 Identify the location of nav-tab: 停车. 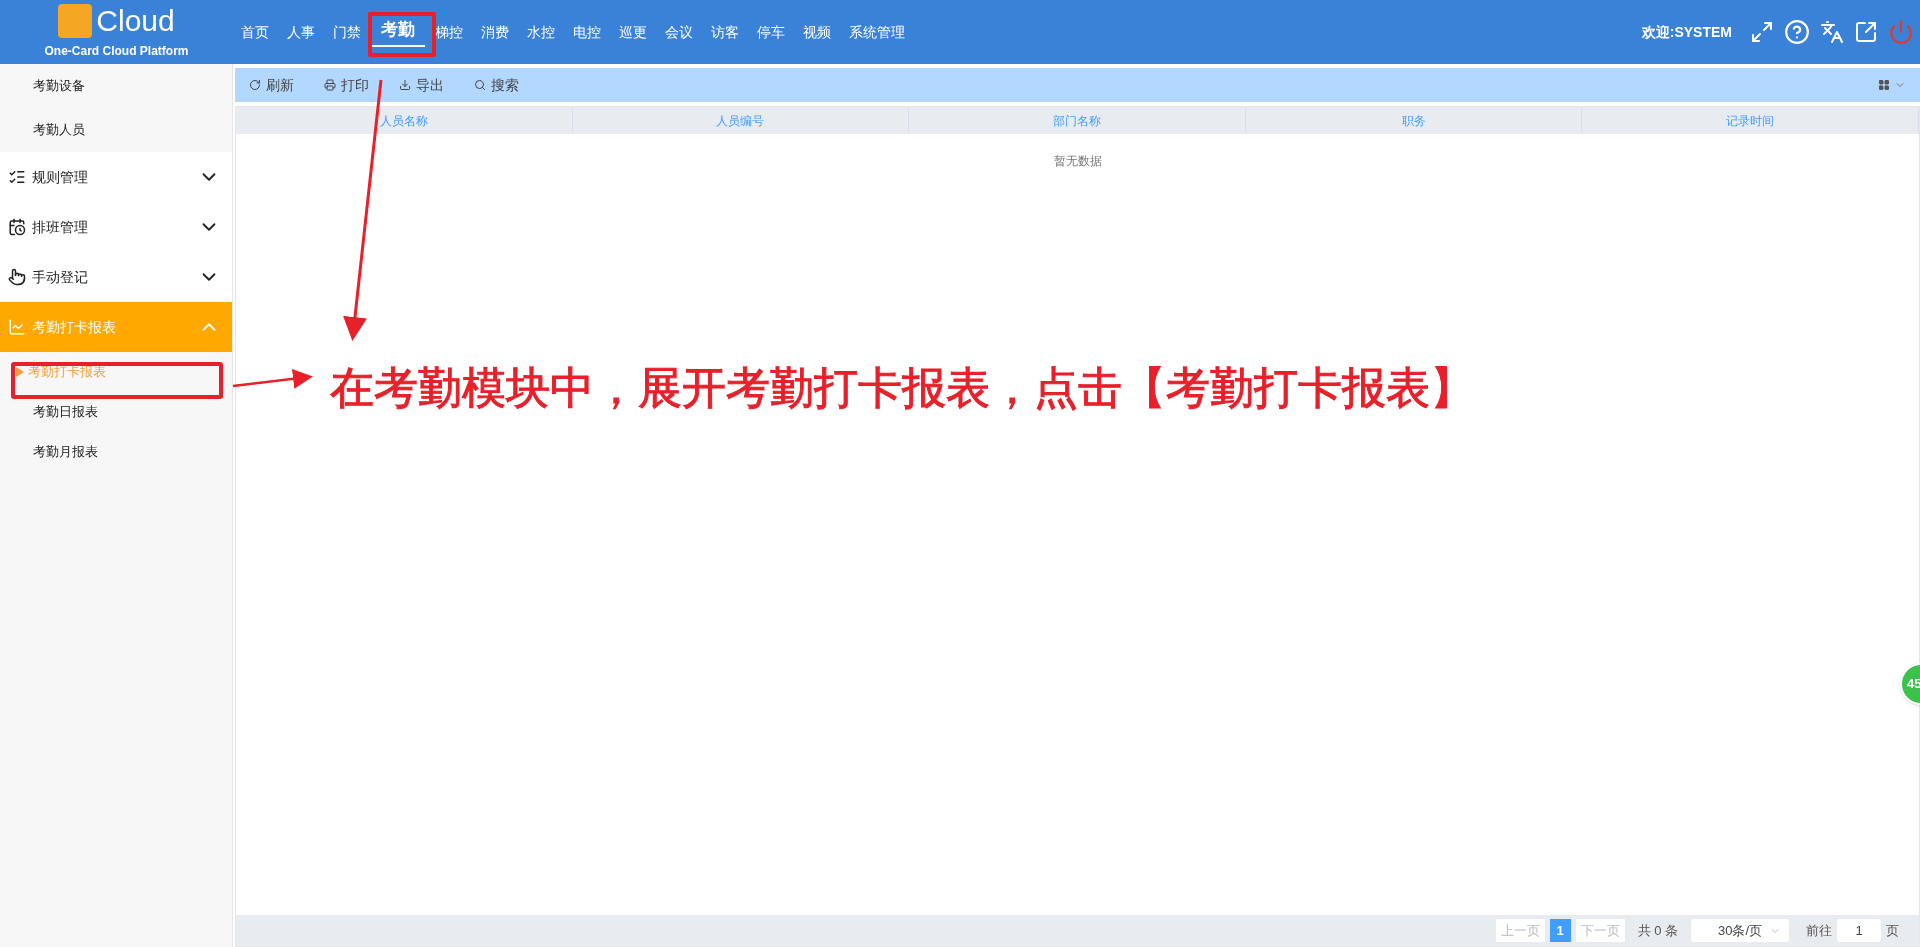
(771, 32).